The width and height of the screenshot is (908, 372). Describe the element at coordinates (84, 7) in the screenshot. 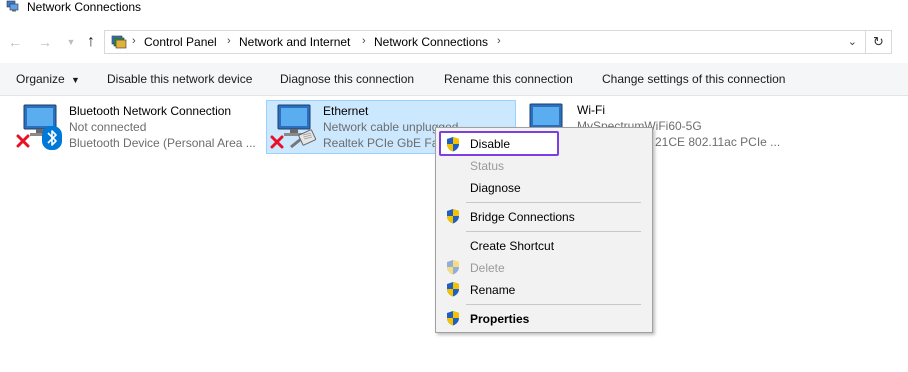

I see `window-title: Network Connections` at that location.